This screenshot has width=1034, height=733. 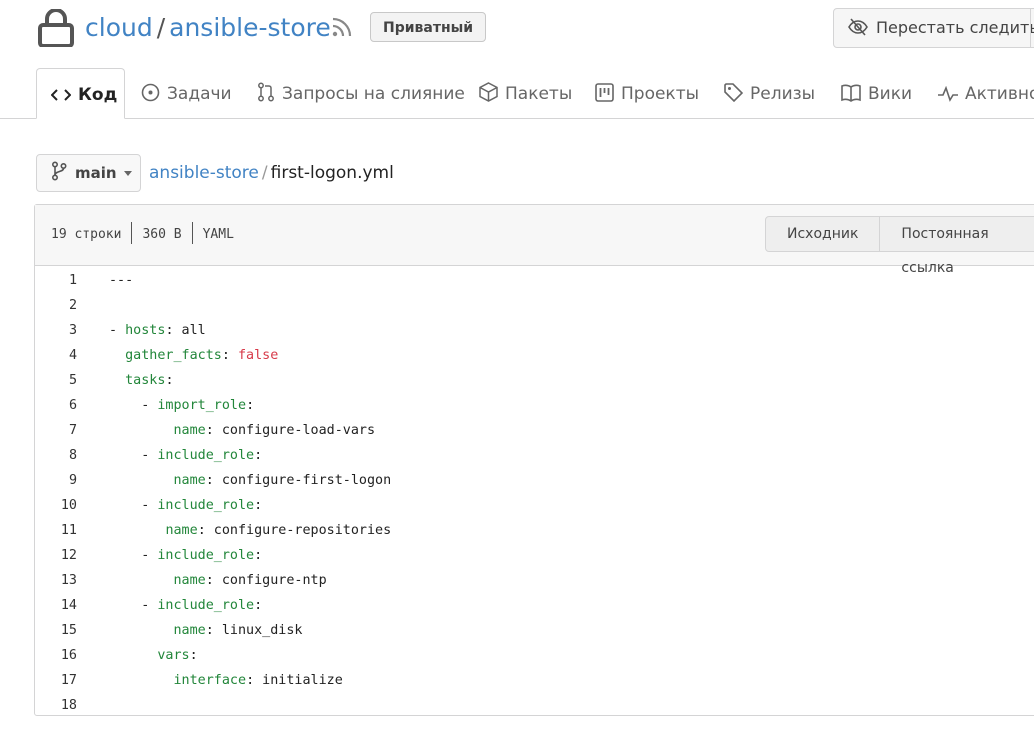 What do you see at coordinates (266, 92) in the screenshot?
I see `pull-request-icon` at bounding box center [266, 92].